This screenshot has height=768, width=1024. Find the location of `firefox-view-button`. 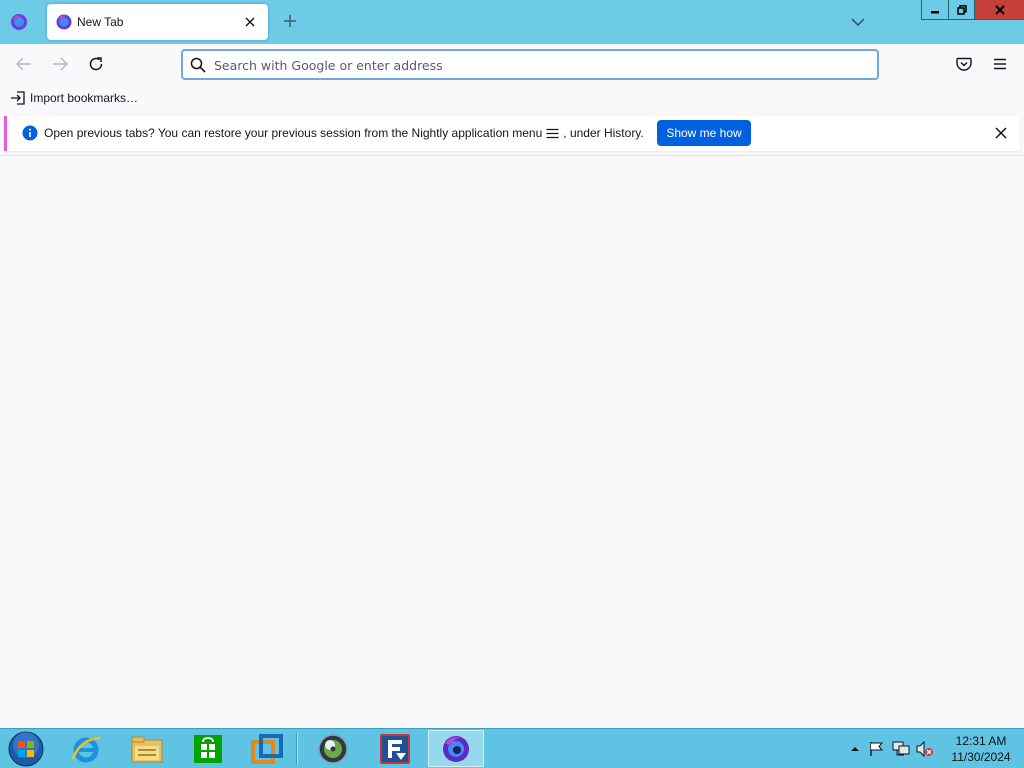

firefox-view-button is located at coordinates (19, 22).